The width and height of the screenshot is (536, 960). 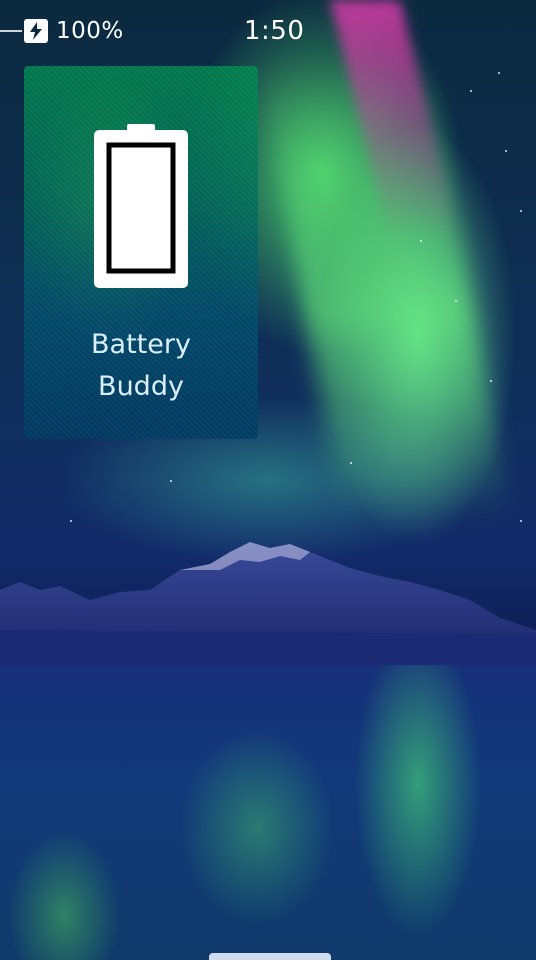 What do you see at coordinates (11, 31) in the screenshot?
I see `status-divider` at bounding box center [11, 31].